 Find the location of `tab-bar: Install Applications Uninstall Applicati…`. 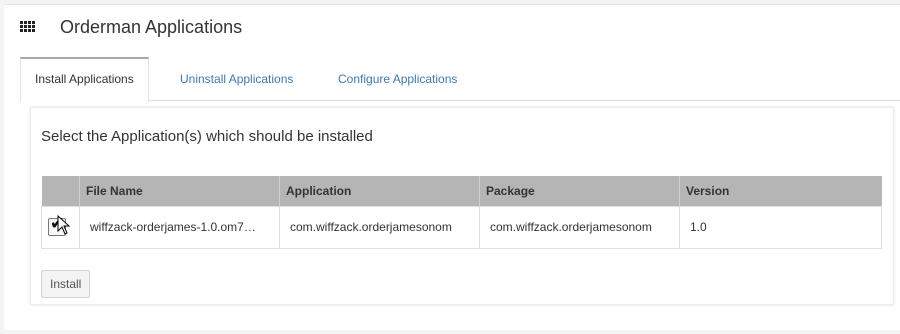

tab-bar: Install Applications Uninstall Applicati… is located at coordinates (460, 79).